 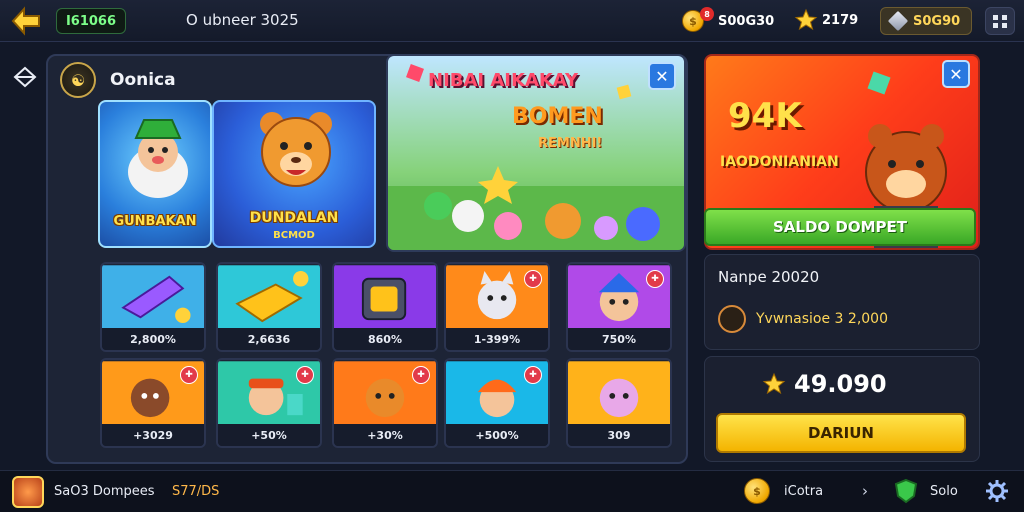 What do you see at coordinates (746, 21) in the screenshot?
I see `coin-balance-value: S00G30` at bounding box center [746, 21].